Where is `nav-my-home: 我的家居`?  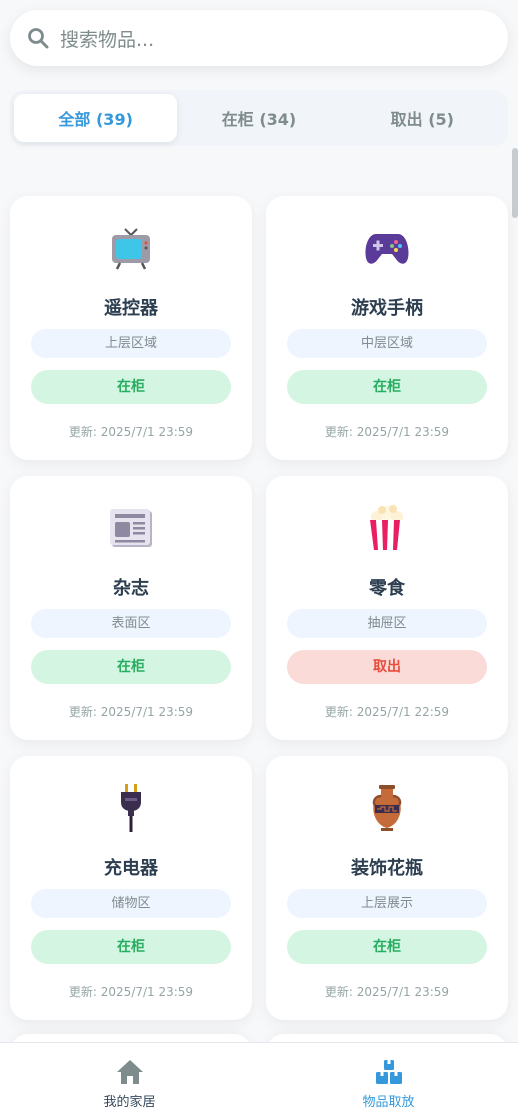 nav-my-home: 我的家居 is located at coordinates (129, 1081).